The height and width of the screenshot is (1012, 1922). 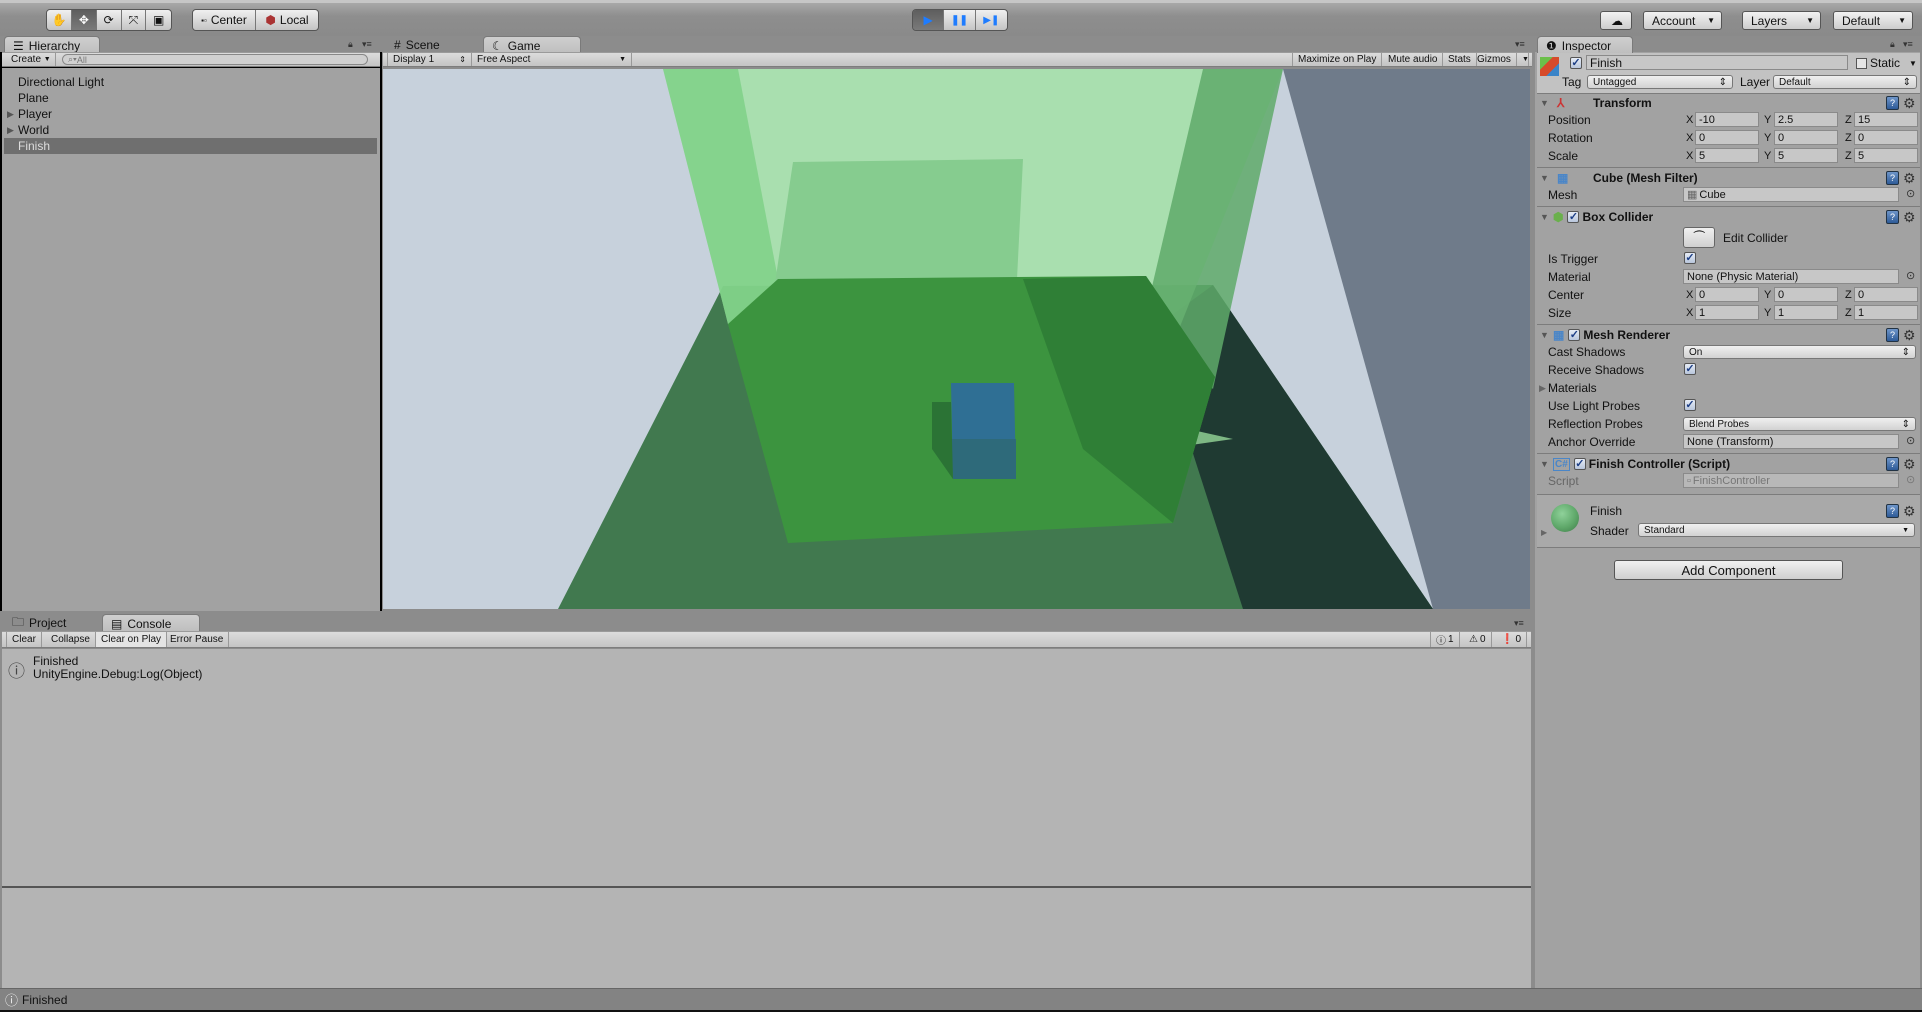 I want to click on hand-tool-button: ✋, so click(x=59, y=20).